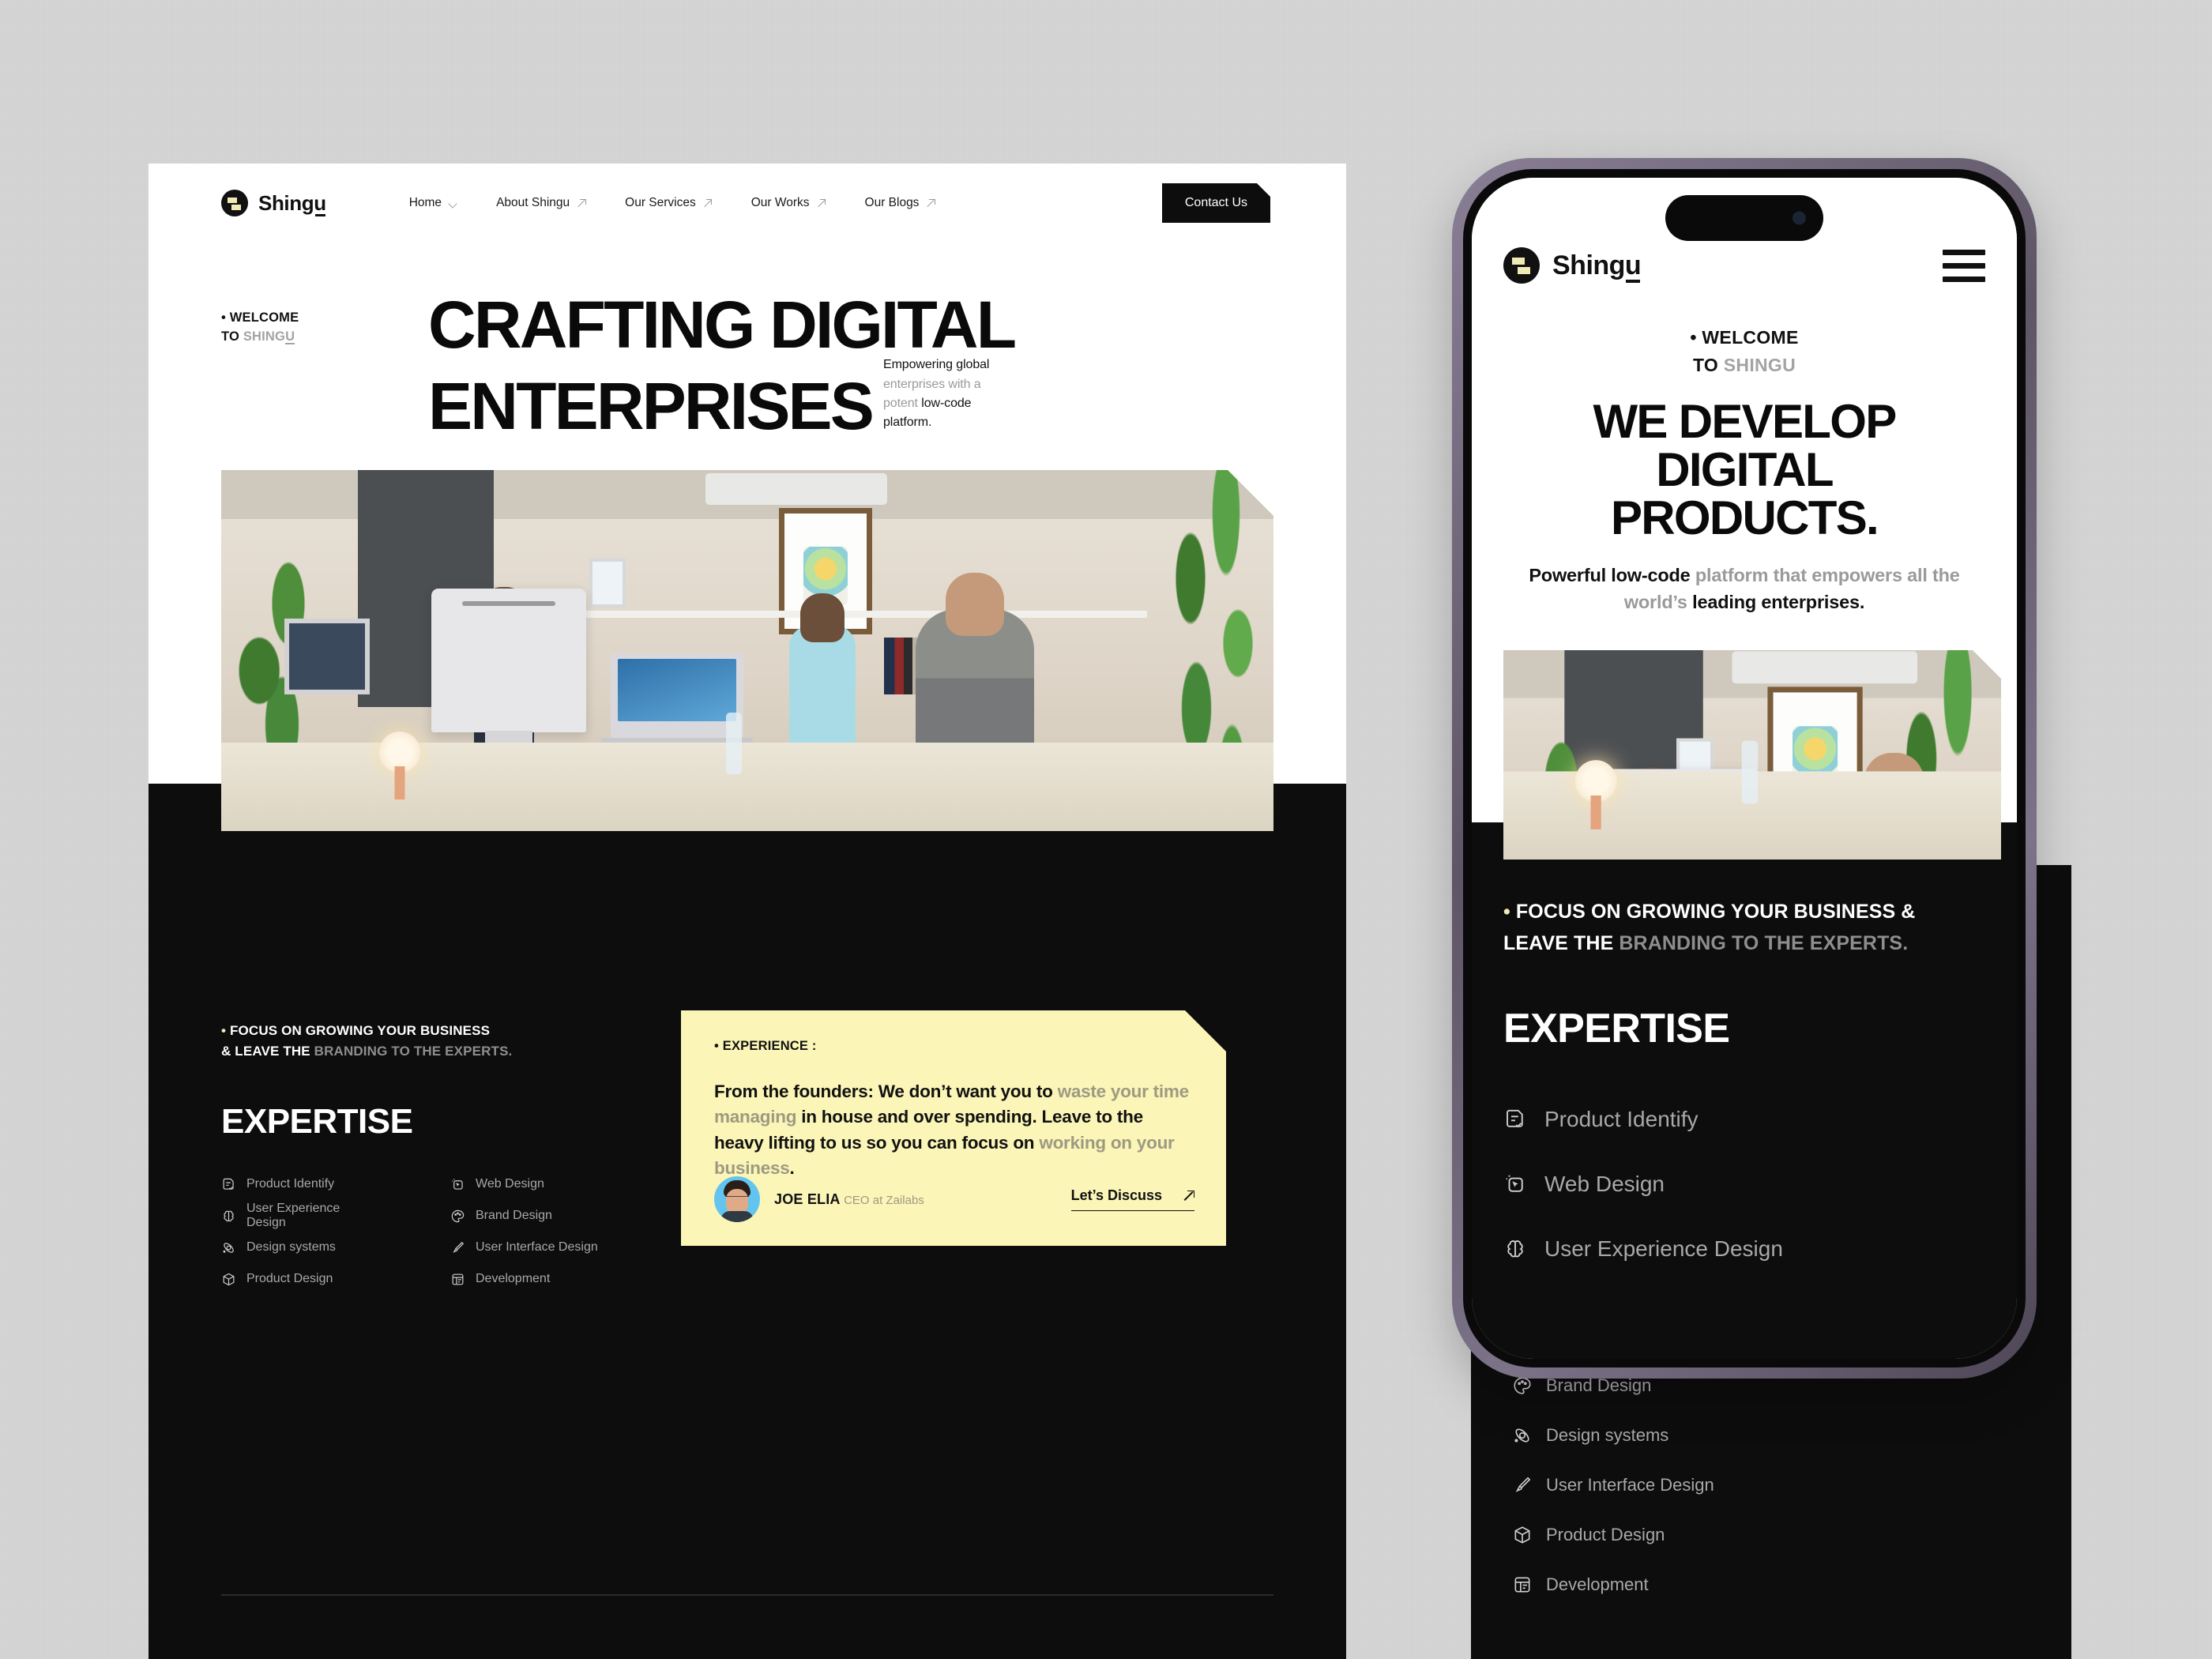 The image size is (2212, 1659). What do you see at coordinates (1781, 1436) in the screenshot?
I see `mobile-expertise-item-design-systems: Design systems` at bounding box center [1781, 1436].